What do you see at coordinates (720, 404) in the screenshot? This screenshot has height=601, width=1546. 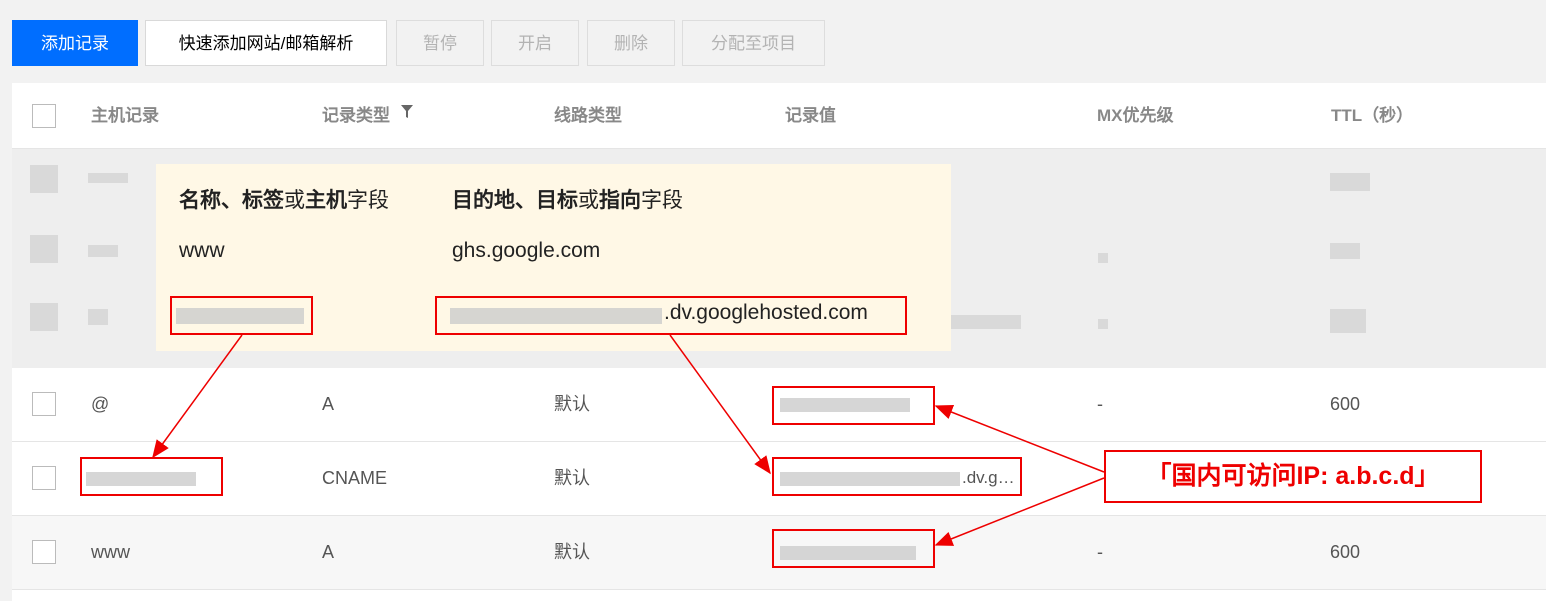 I see `arrow-dest-to-value` at bounding box center [720, 404].